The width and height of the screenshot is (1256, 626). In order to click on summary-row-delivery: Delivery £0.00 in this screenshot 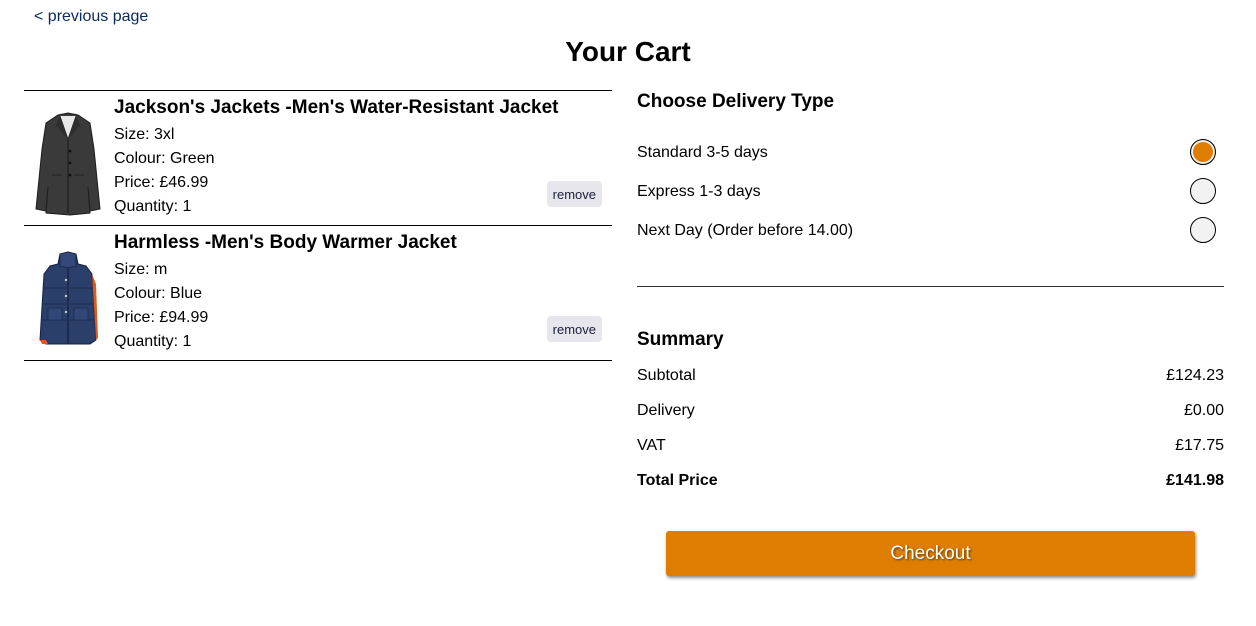, I will do `click(930, 410)`.